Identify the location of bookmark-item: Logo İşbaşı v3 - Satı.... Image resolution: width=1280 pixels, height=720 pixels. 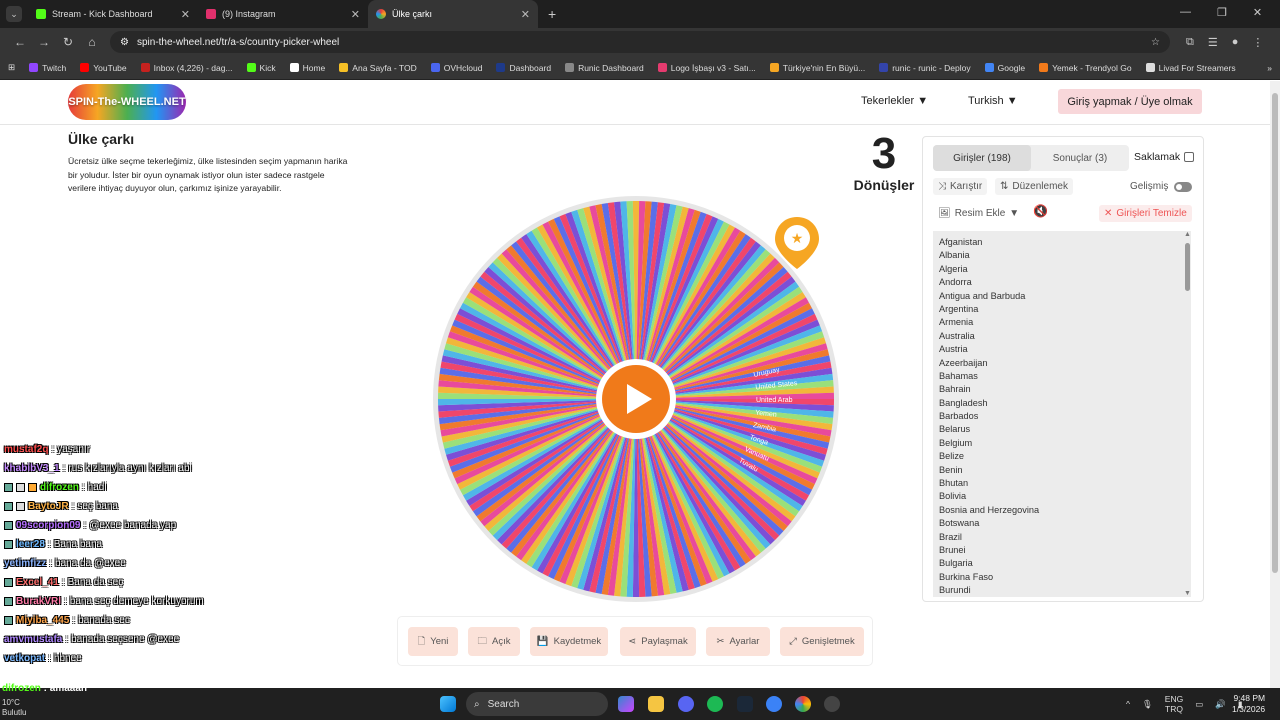
(706, 68).